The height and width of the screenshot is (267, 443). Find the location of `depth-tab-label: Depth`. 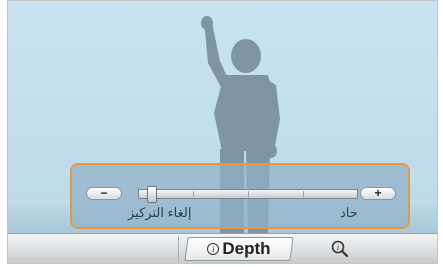

depth-tab-label: Depth is located at coordinates (246, 248).